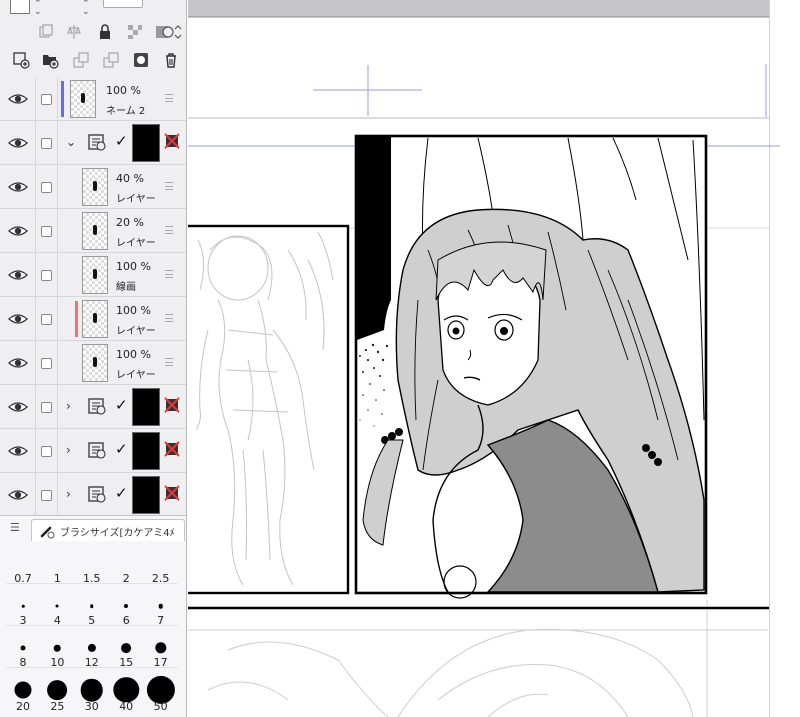 The width and height of the screenshot is (800, 717). What do you see at coordinates (92, 606) in the screenshot?
I see `brush-size-option: 5` at bounding box center [92, 606].